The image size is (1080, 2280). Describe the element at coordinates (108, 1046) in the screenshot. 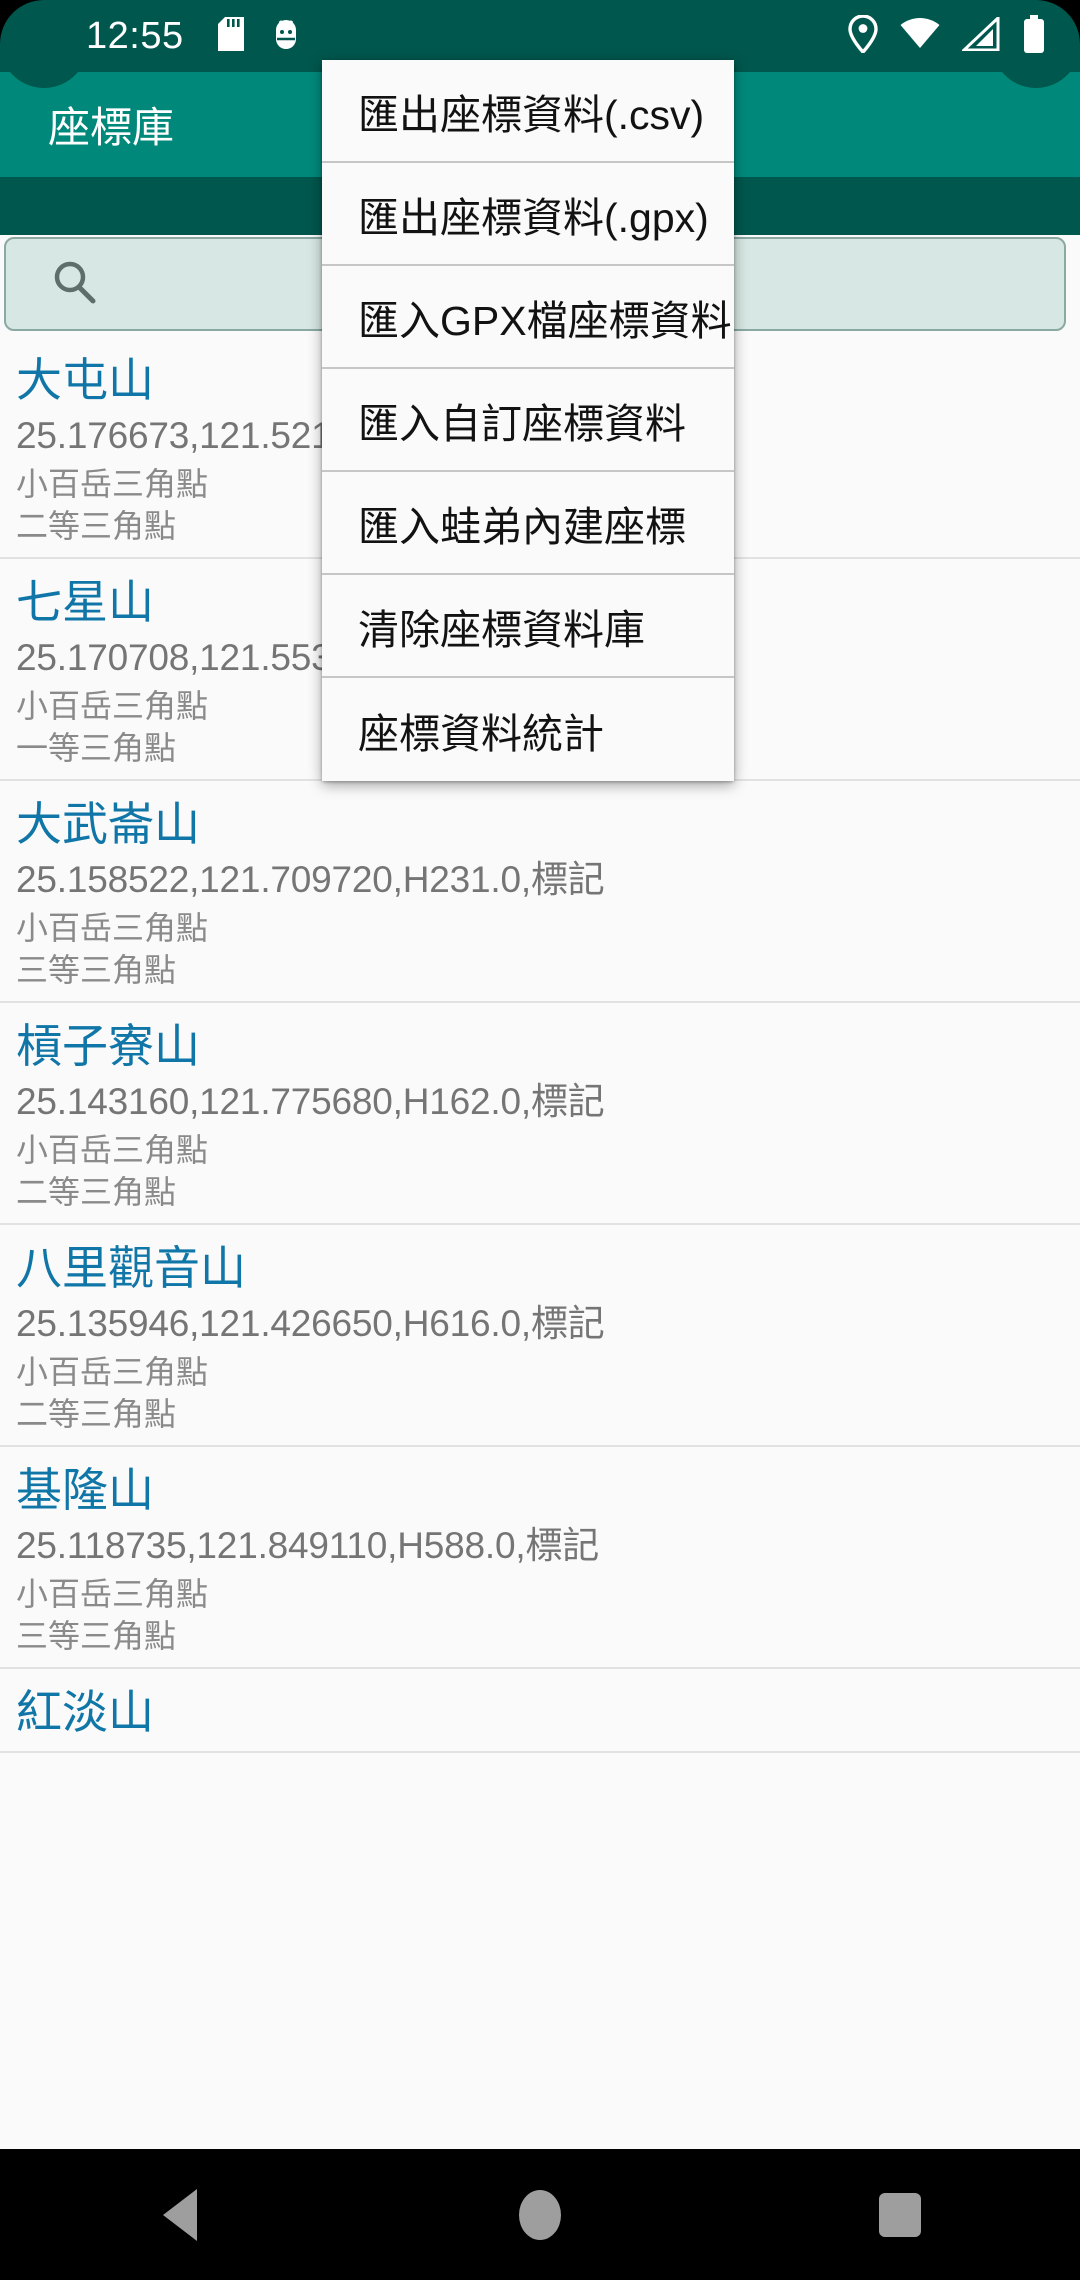

I see `list-item-name: 槓子寮山` at that location.